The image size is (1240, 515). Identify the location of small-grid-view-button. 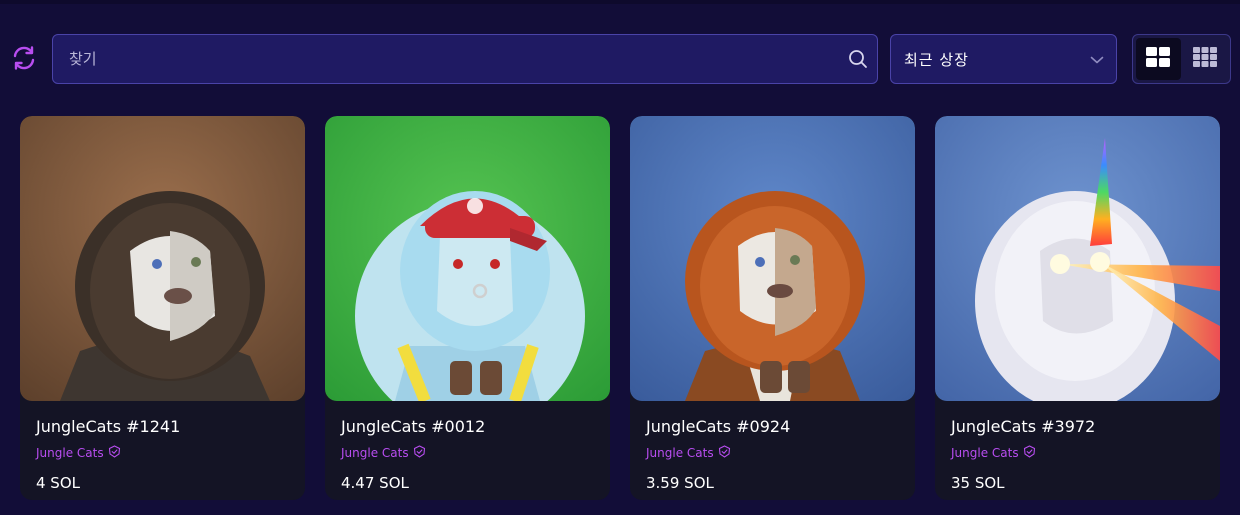
(1205, 59).